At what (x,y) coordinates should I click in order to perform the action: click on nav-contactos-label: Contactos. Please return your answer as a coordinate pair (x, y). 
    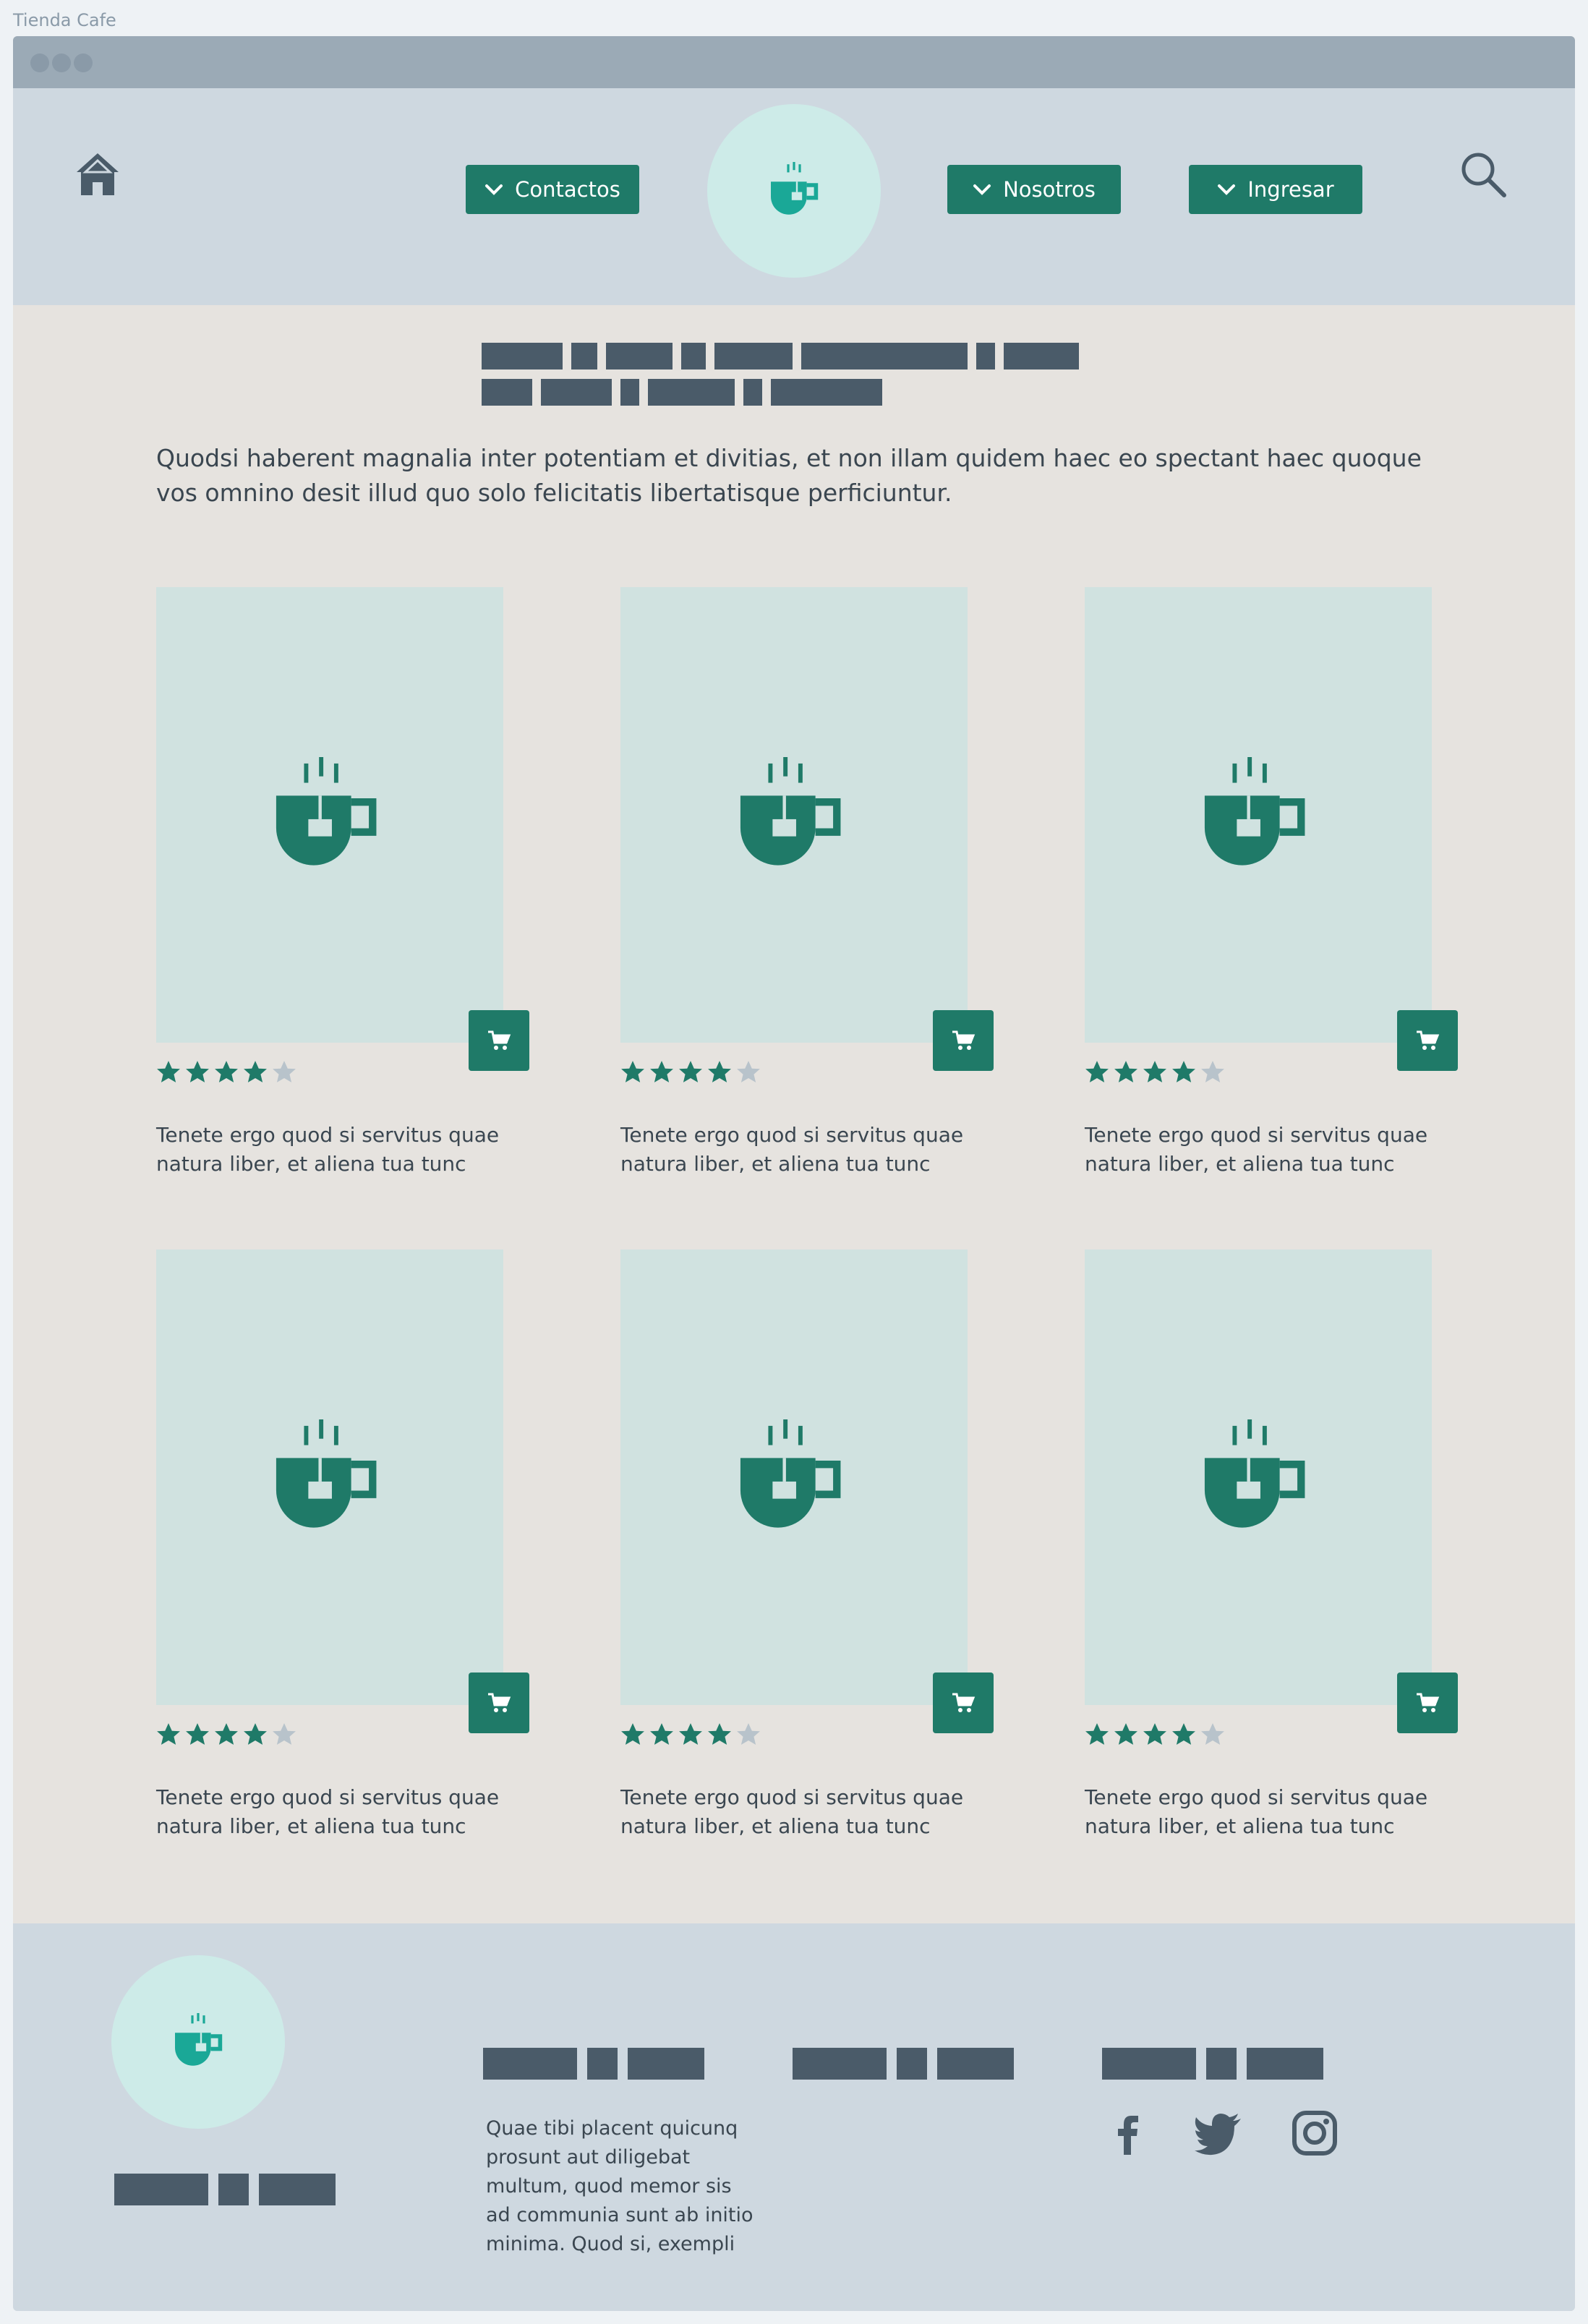
    Looking at the image, I should click on (567, 190).